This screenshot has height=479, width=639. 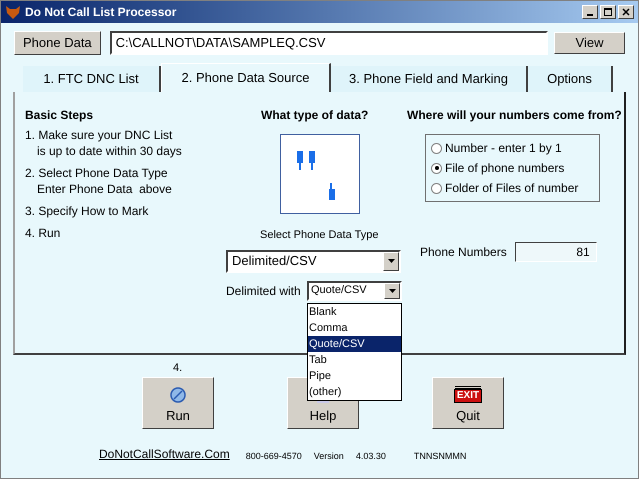 What do you see at coordinates (589, 43) in the screenshot?
I see `view-button: View` at bounding box center [589, 43].